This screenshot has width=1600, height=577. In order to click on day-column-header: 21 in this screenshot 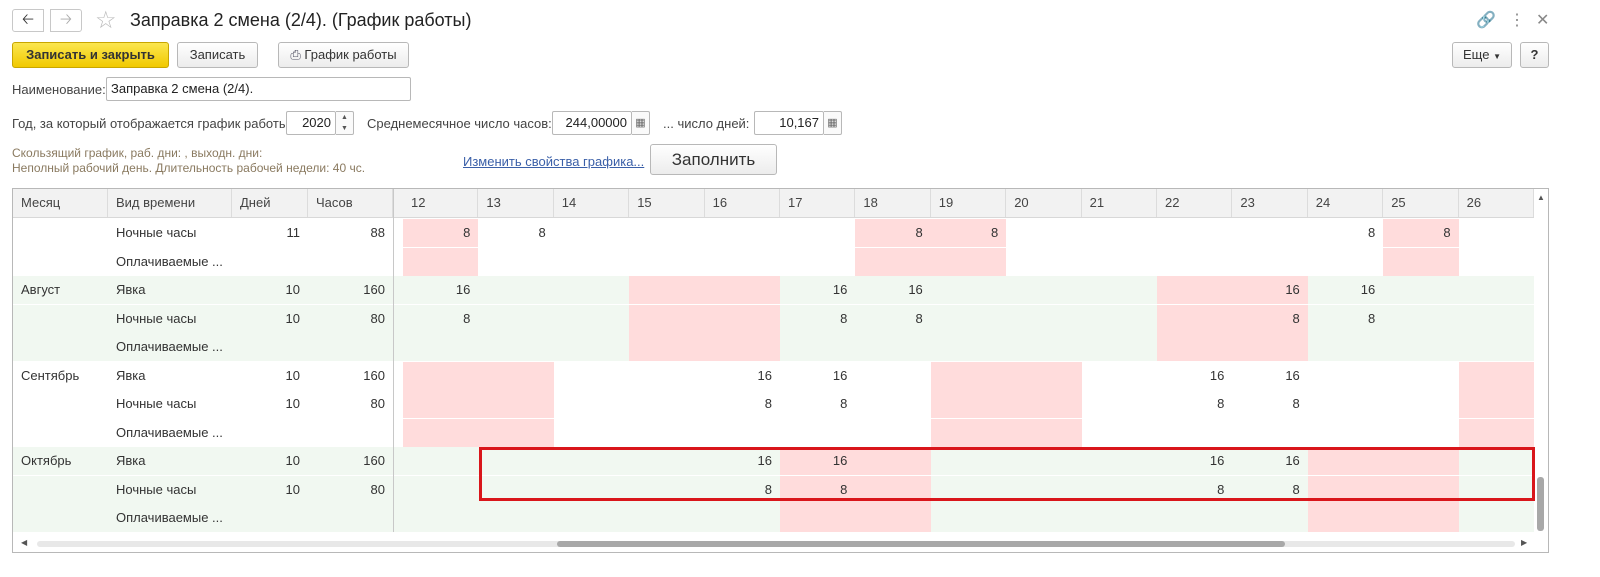, I will do `click(1119, 203)`.